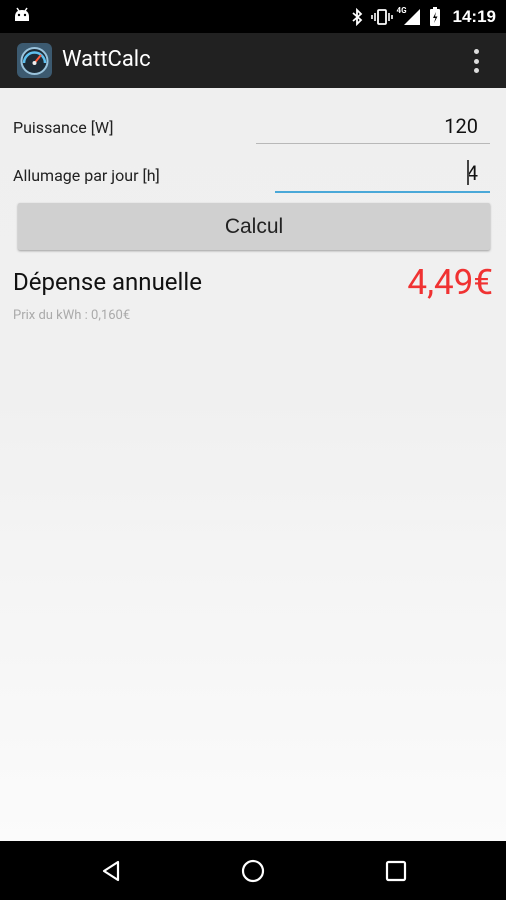 This screenshot has height=900, width=506. I want to click on app-title: WattCalc, so click(106, 59).